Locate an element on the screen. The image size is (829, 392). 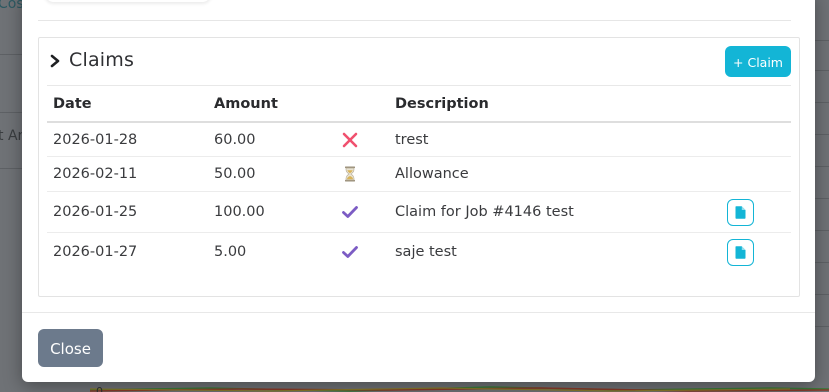
description-column-header: Description is located at coordinates (555, 104).